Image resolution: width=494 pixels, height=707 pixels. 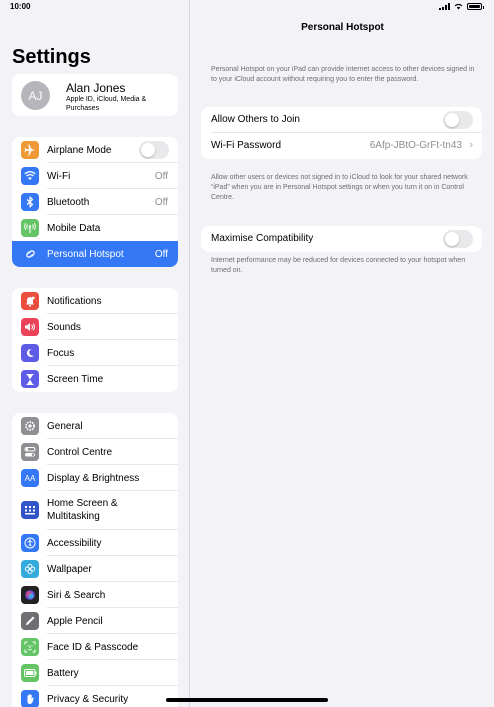 What do you see at coordinates (415, 145) in the screenshot?
I see `wifi-password-value: 6Afp-JBtO-GrFt-tn43` at bounding box center [415, 145].